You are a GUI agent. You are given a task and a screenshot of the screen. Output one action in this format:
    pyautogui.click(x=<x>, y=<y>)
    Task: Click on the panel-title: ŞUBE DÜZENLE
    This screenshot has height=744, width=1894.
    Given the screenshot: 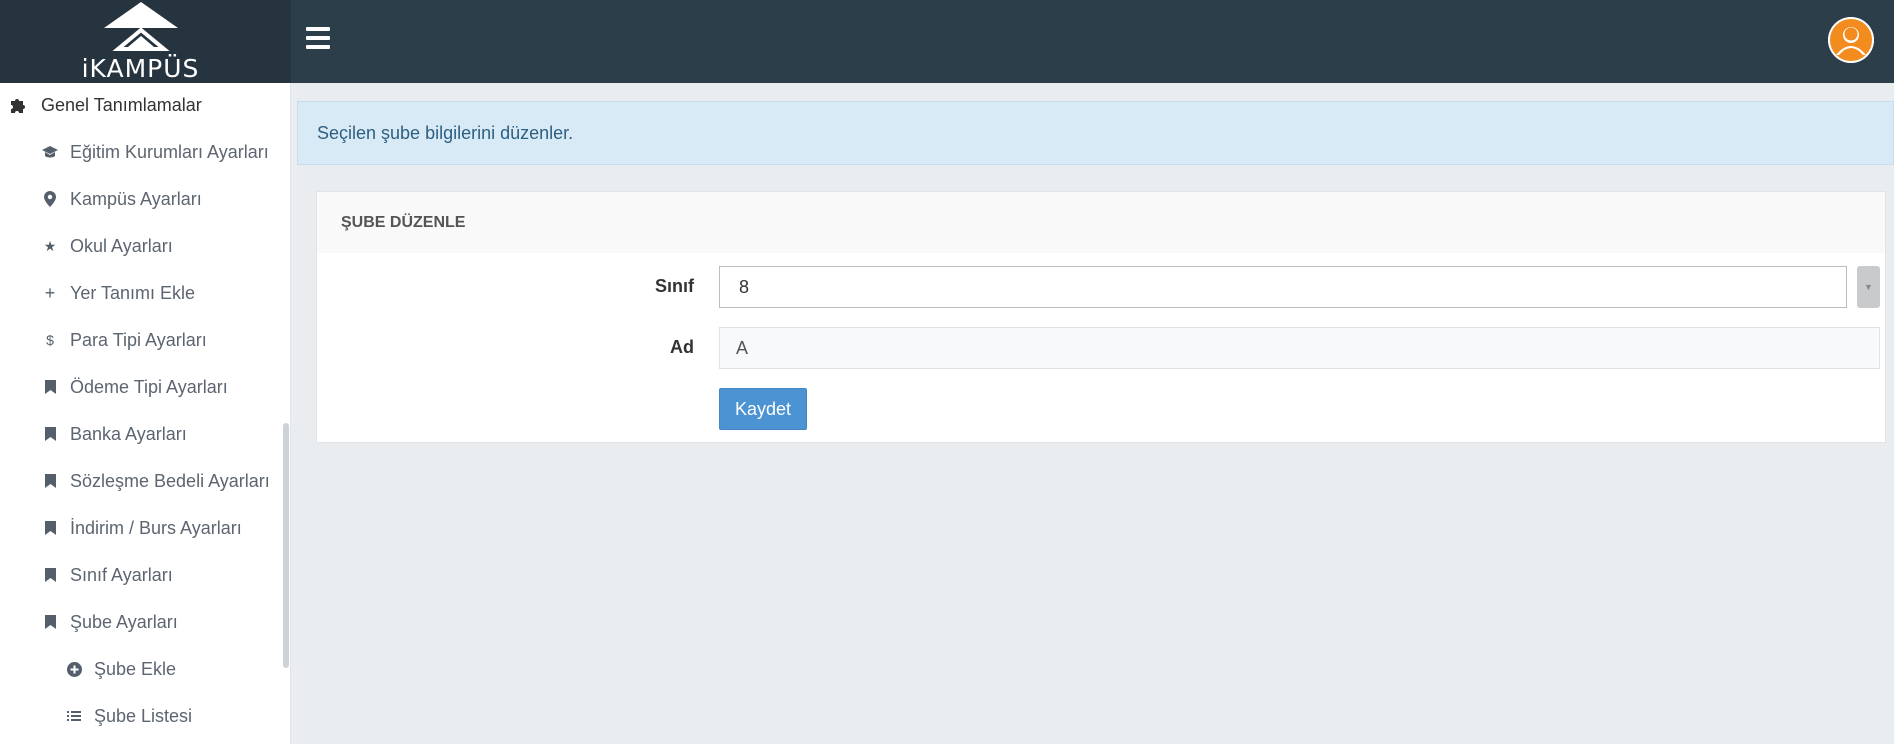 What is the action you would take?
    pyautogui.click(x=403, y=222)
    